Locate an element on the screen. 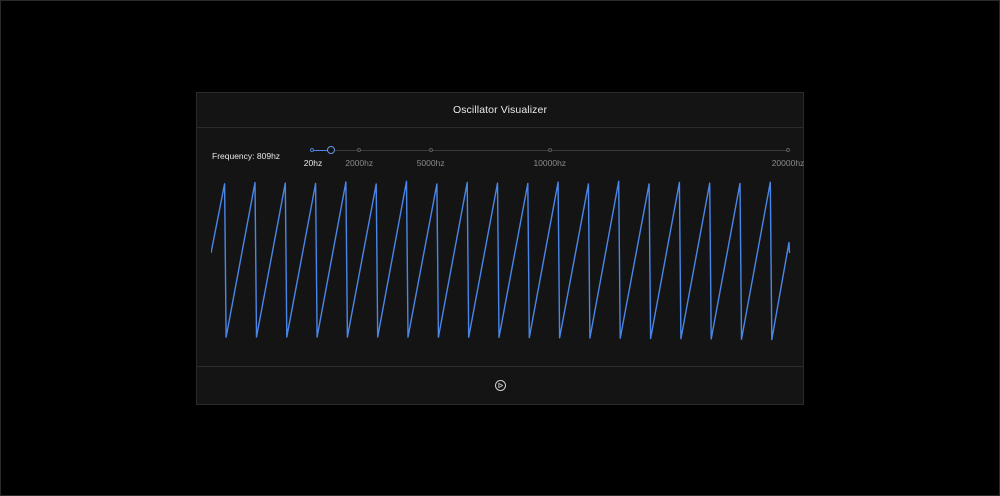 Image resolution: width=1000 pixels, height=496 pixels. play-icon is located at coordinates (500, 385).